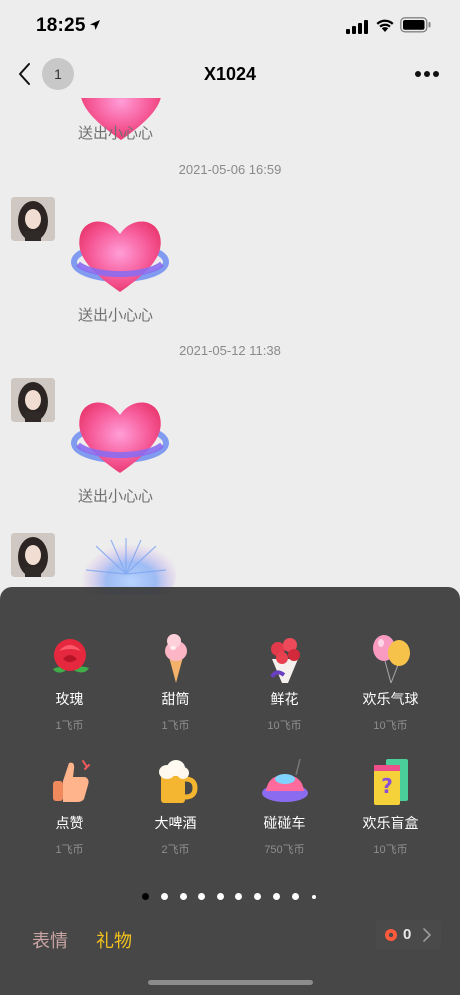  I want to click on thumbs-up-icon, so click(71, 781).